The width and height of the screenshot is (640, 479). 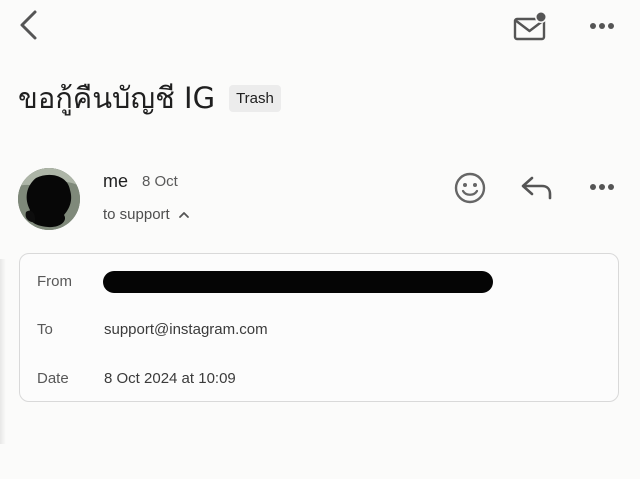 What do you see at coordinates (117, 98) in the screenshot?
I see `email-subject: ขอกู้คืนบัญชี IG` at bounding box center [117, 98].